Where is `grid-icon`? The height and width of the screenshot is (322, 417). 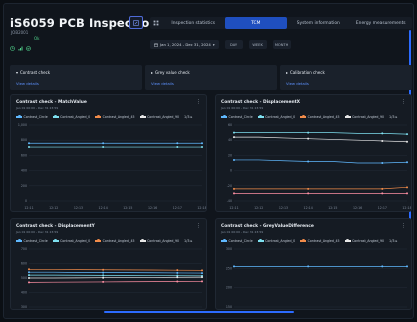 grid-icon is located at coordinates (156, 23).